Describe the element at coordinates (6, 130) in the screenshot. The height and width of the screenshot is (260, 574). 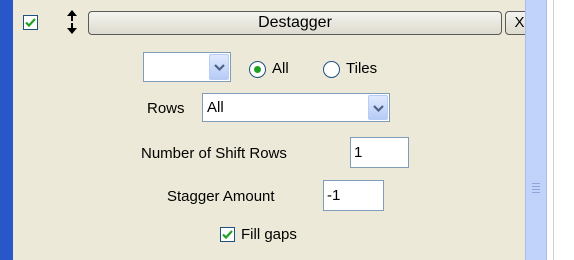
I see `window-border-left` at that location.